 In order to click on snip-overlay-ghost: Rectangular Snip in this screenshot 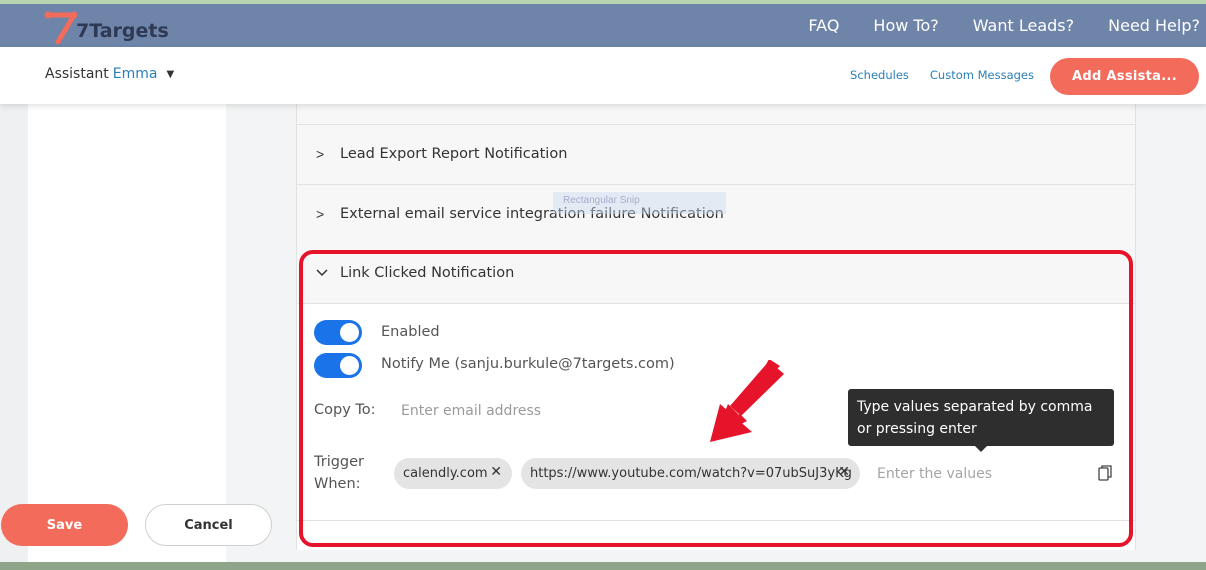, I will do `click(639, 203)`.